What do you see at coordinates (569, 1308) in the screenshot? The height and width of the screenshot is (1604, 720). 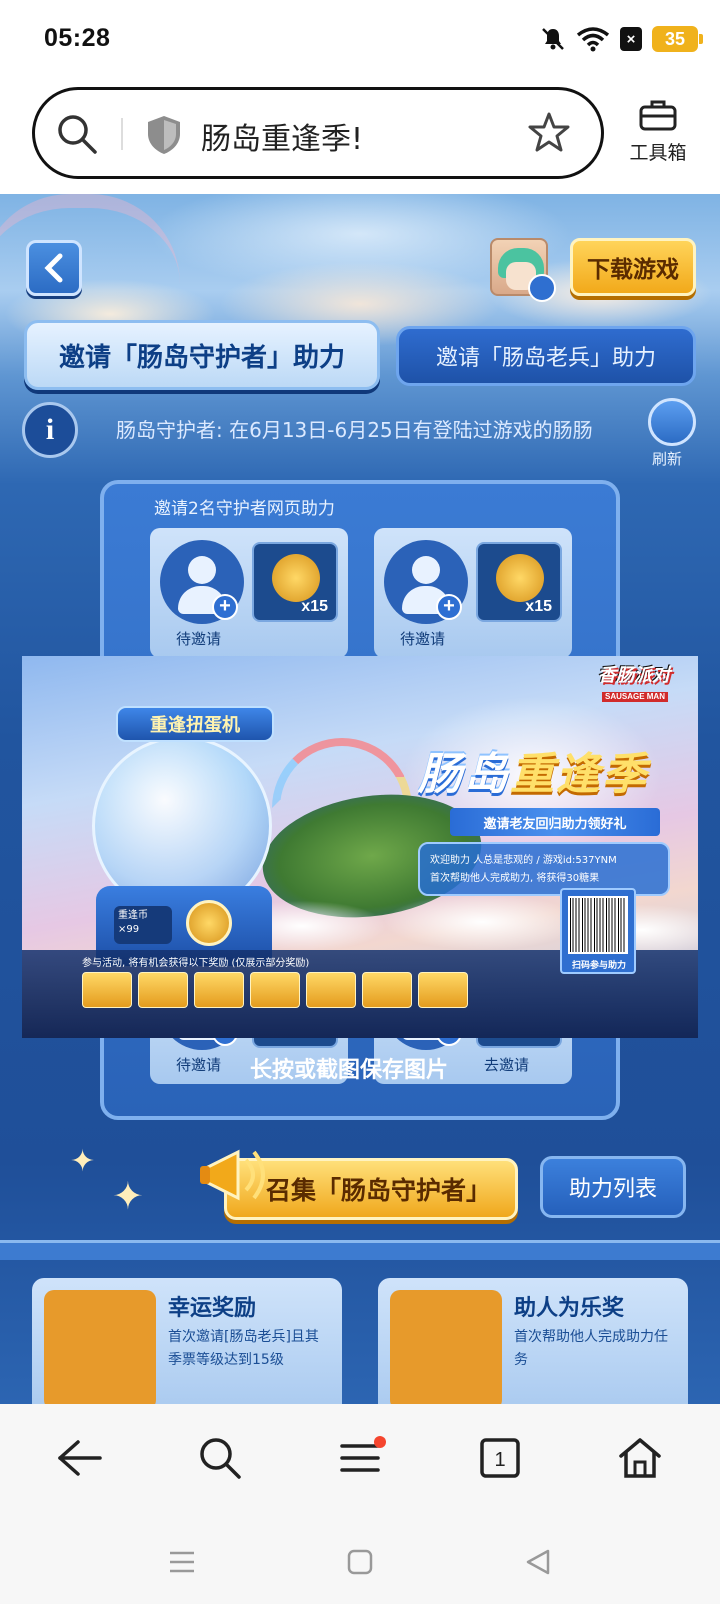 I see `reward-title: 助人为乐奖` at bounding box center [569, 1308].